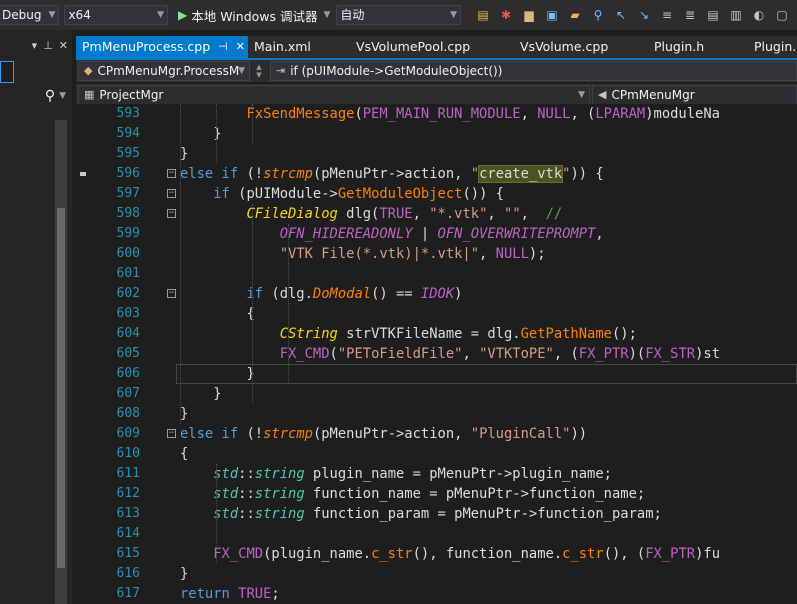  Describe the element at coordinates (436, 274) in the screenshot. I see `code-line: 601` at that location.